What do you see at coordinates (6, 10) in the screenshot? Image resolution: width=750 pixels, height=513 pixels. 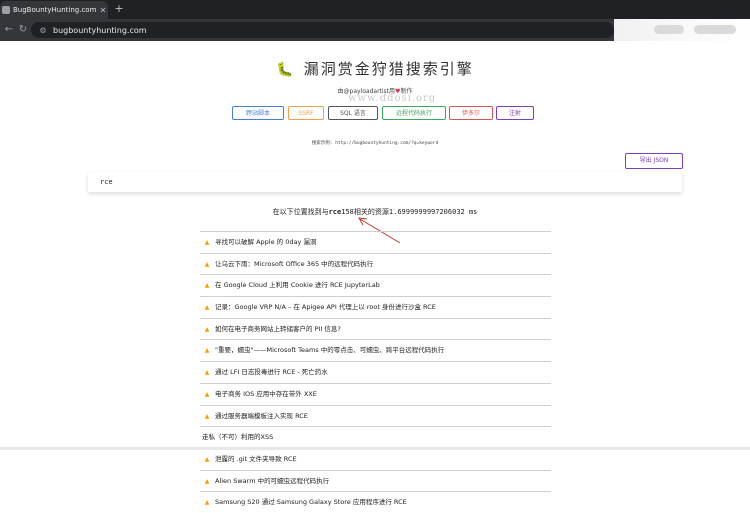 I see `site-favicon-icon` at bounding box center [6, 10].